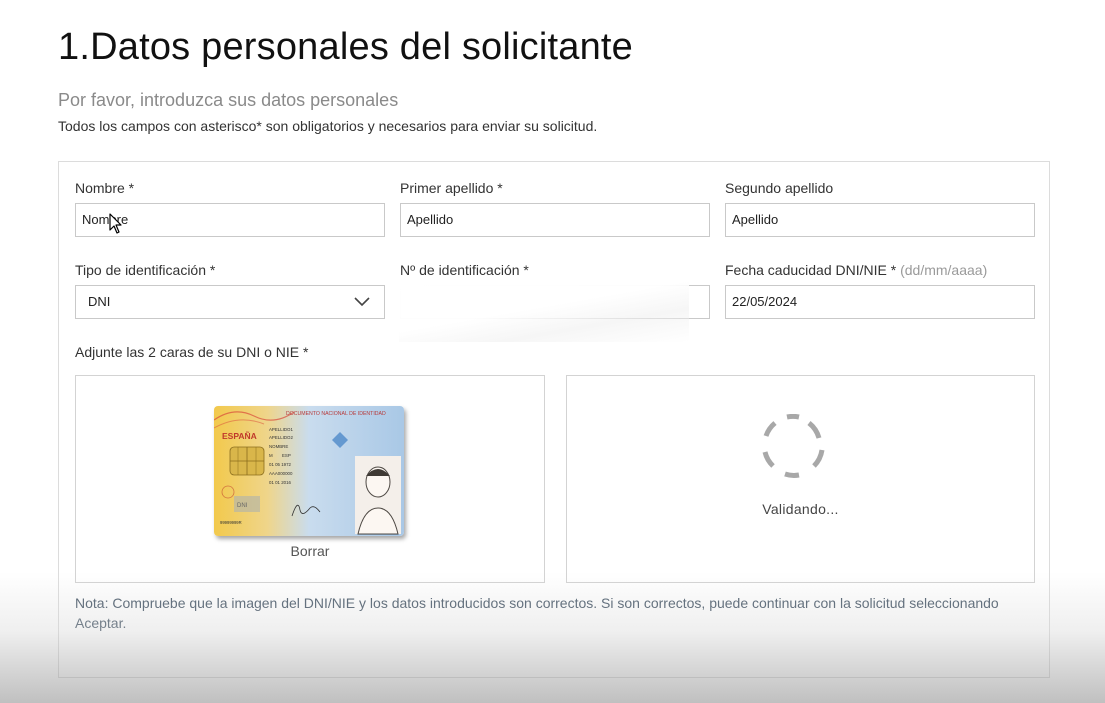  I want to click on card-dni-number: 99999999R, so click(231, 522).